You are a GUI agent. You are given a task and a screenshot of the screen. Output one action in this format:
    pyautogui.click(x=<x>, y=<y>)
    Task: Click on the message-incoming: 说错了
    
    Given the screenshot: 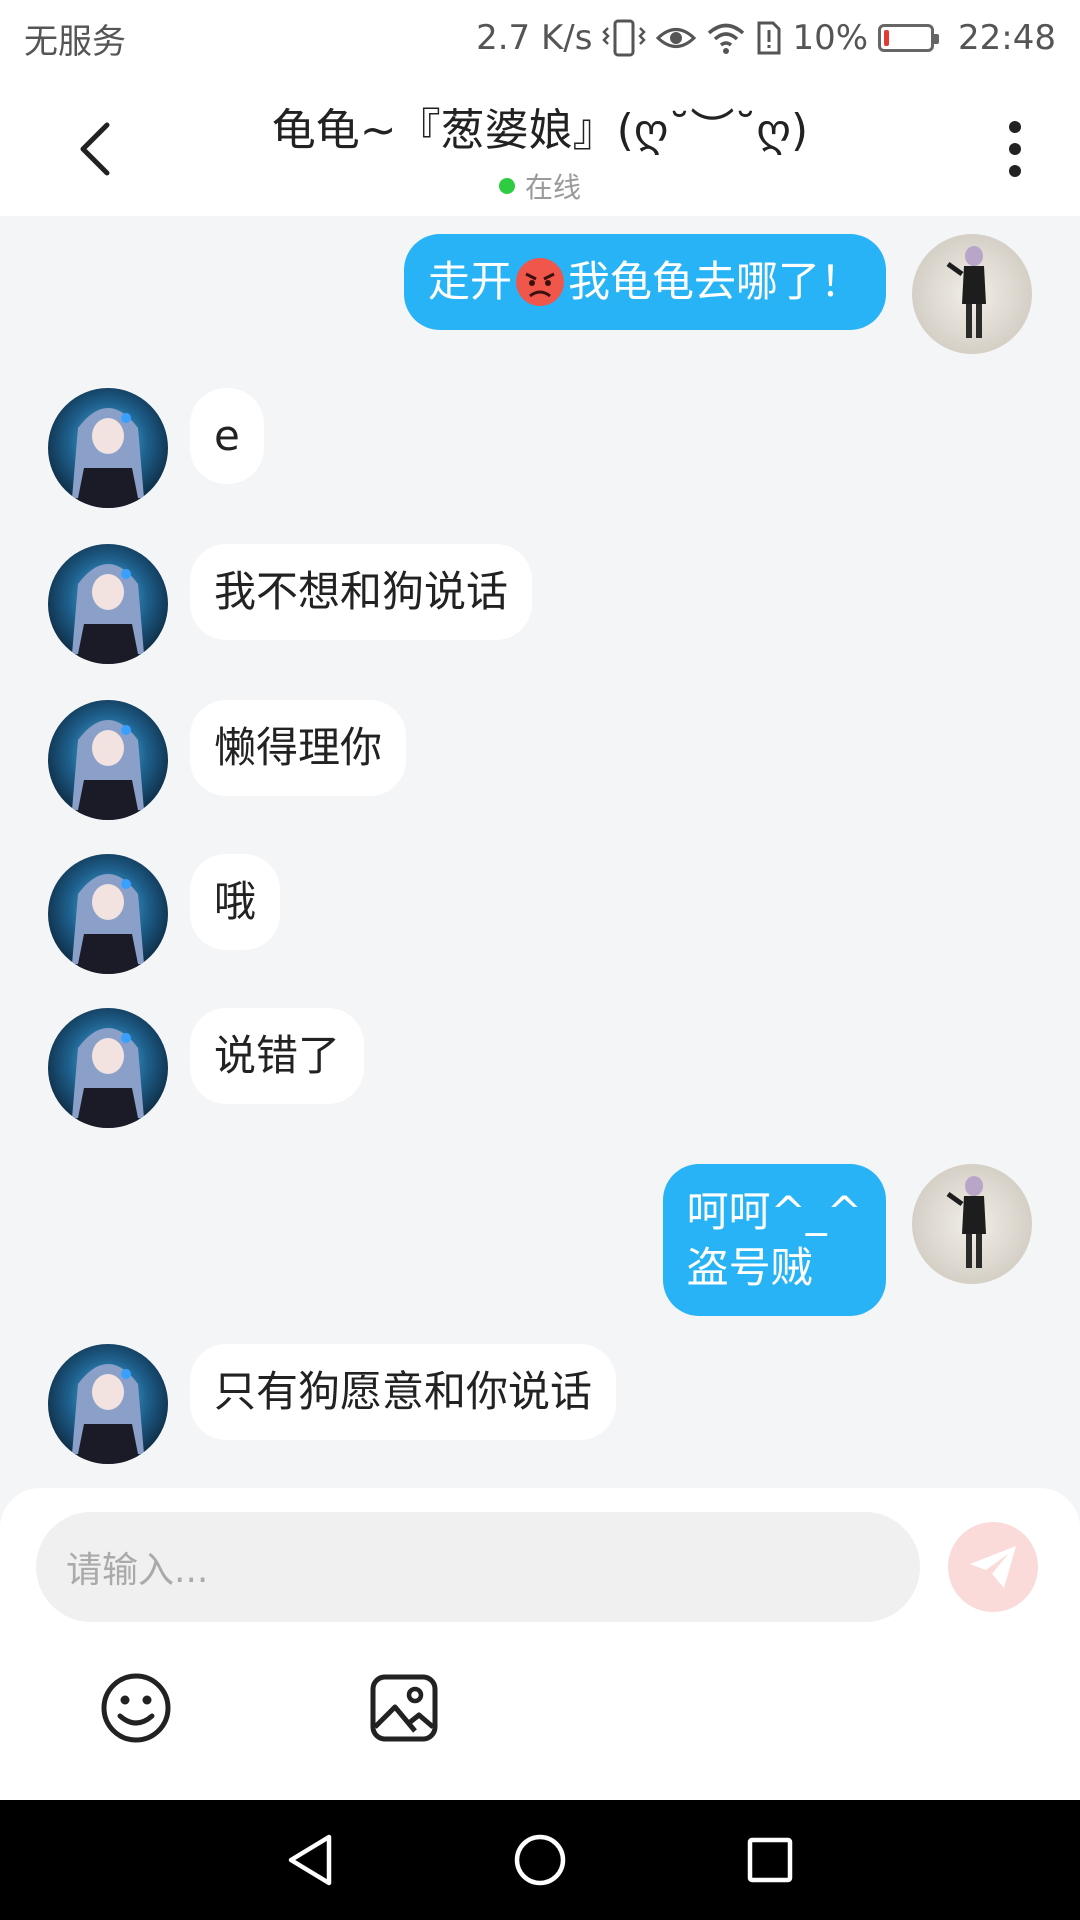 What is the action you would take?
    pyautogui.click(x=206, y=1068)
    